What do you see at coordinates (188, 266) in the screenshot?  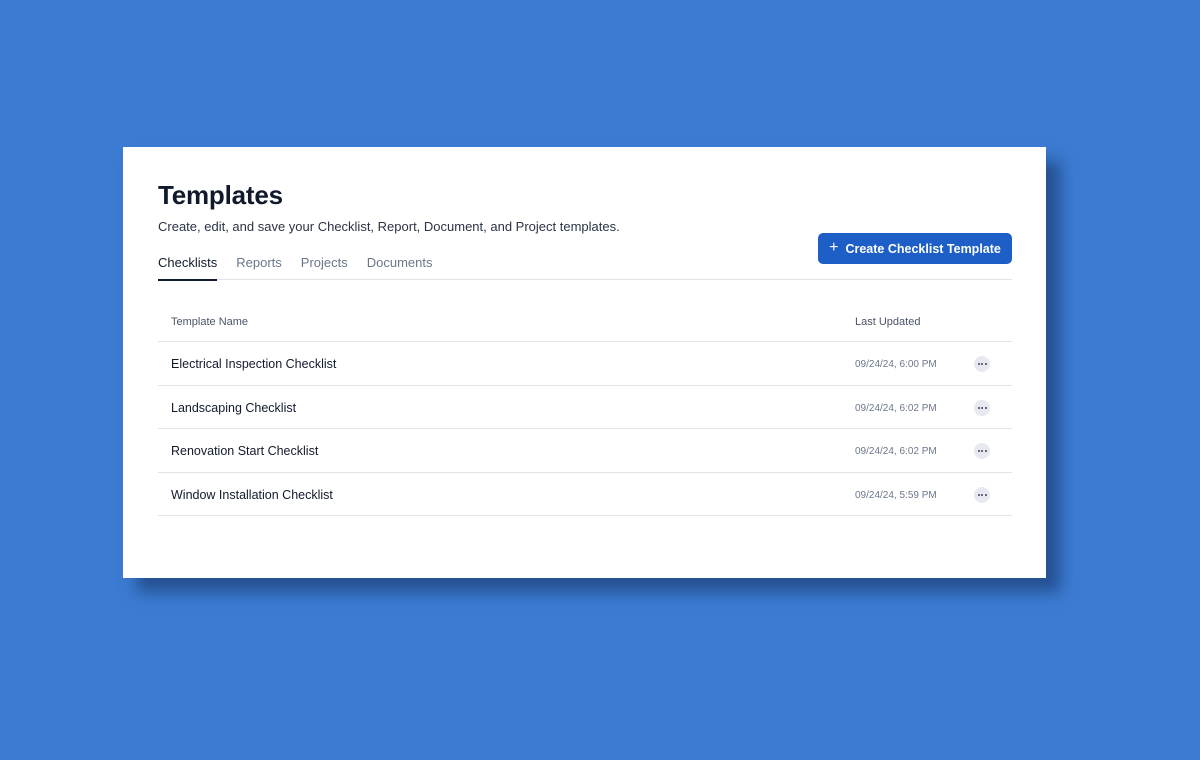 I see `tab-checklists: Checklists` at bounding box center [188, 266].